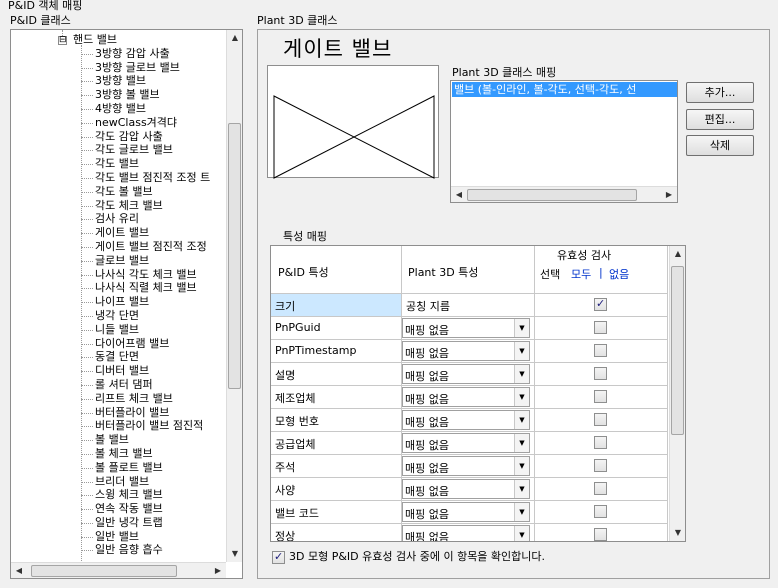 The image size is (778, 588). What do you see at coordinates (468, 305) in the screenshot?
I see `plant3d-property-cell: 공칭 지름` at bounding box center [468, 305].